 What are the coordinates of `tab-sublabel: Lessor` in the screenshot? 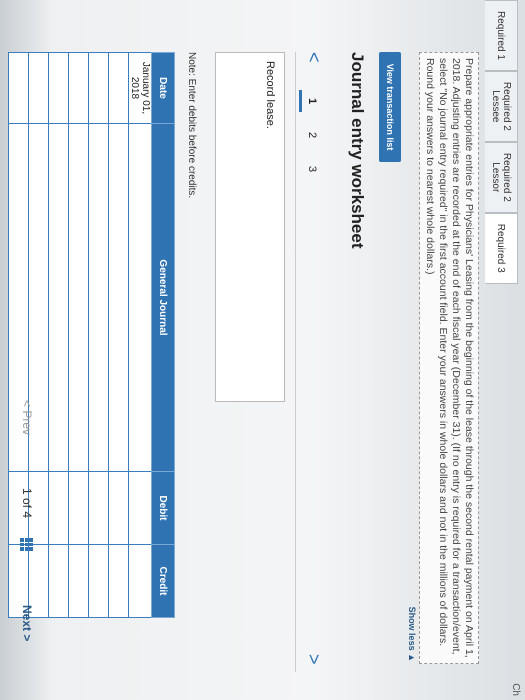 It's located at (495, 177).